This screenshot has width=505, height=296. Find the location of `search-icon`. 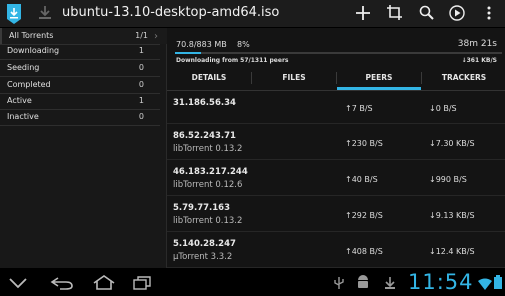

search-icon is located at coordinates (427, 13).